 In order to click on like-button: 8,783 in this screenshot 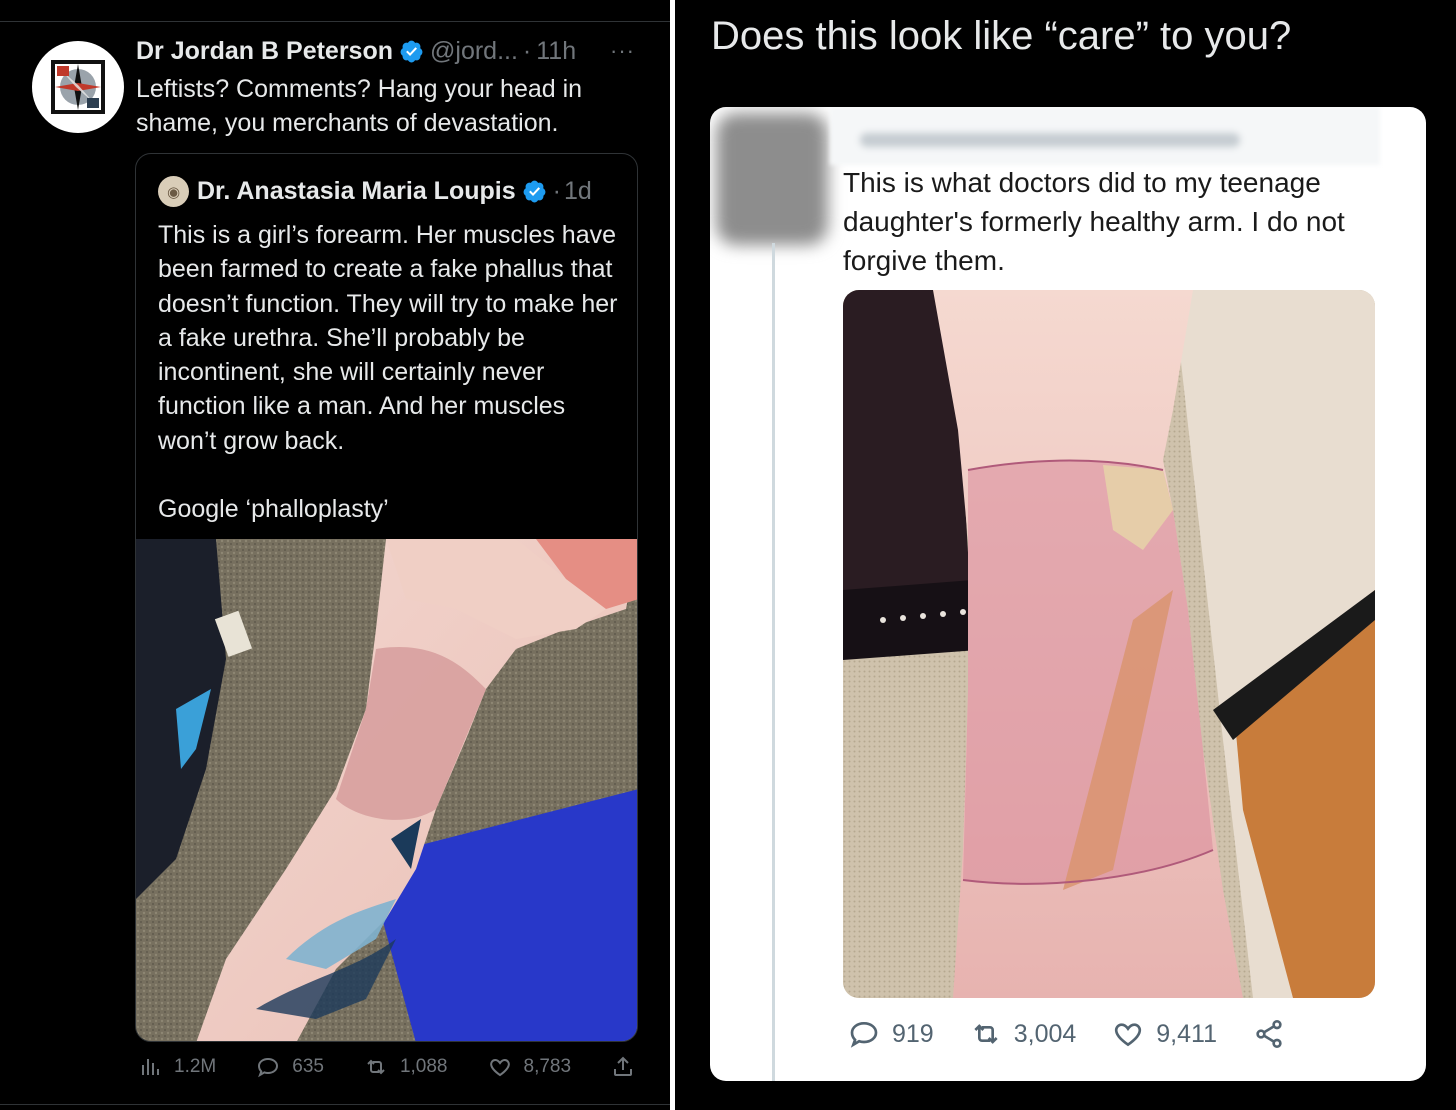, I will do `click(530, 1067)`.